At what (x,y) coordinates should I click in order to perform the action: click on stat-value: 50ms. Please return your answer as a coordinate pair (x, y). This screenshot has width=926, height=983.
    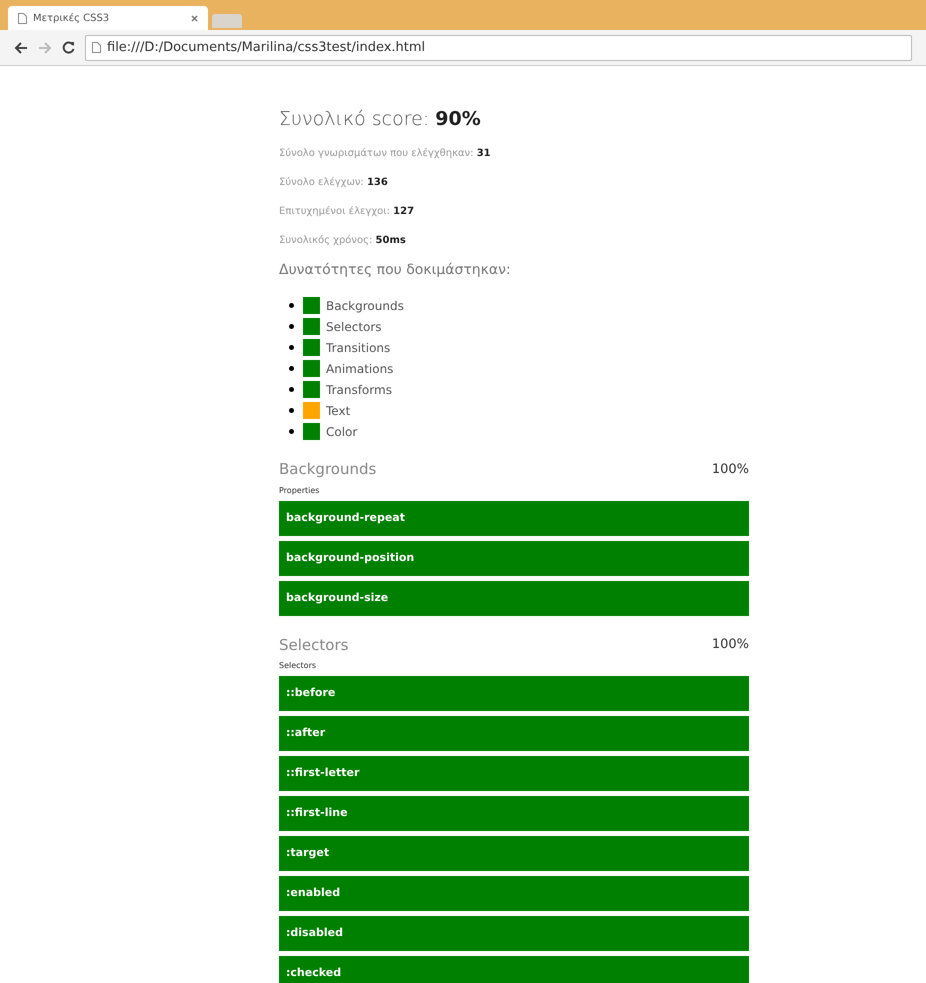
    Looking at the image, I should click on (391, 240).